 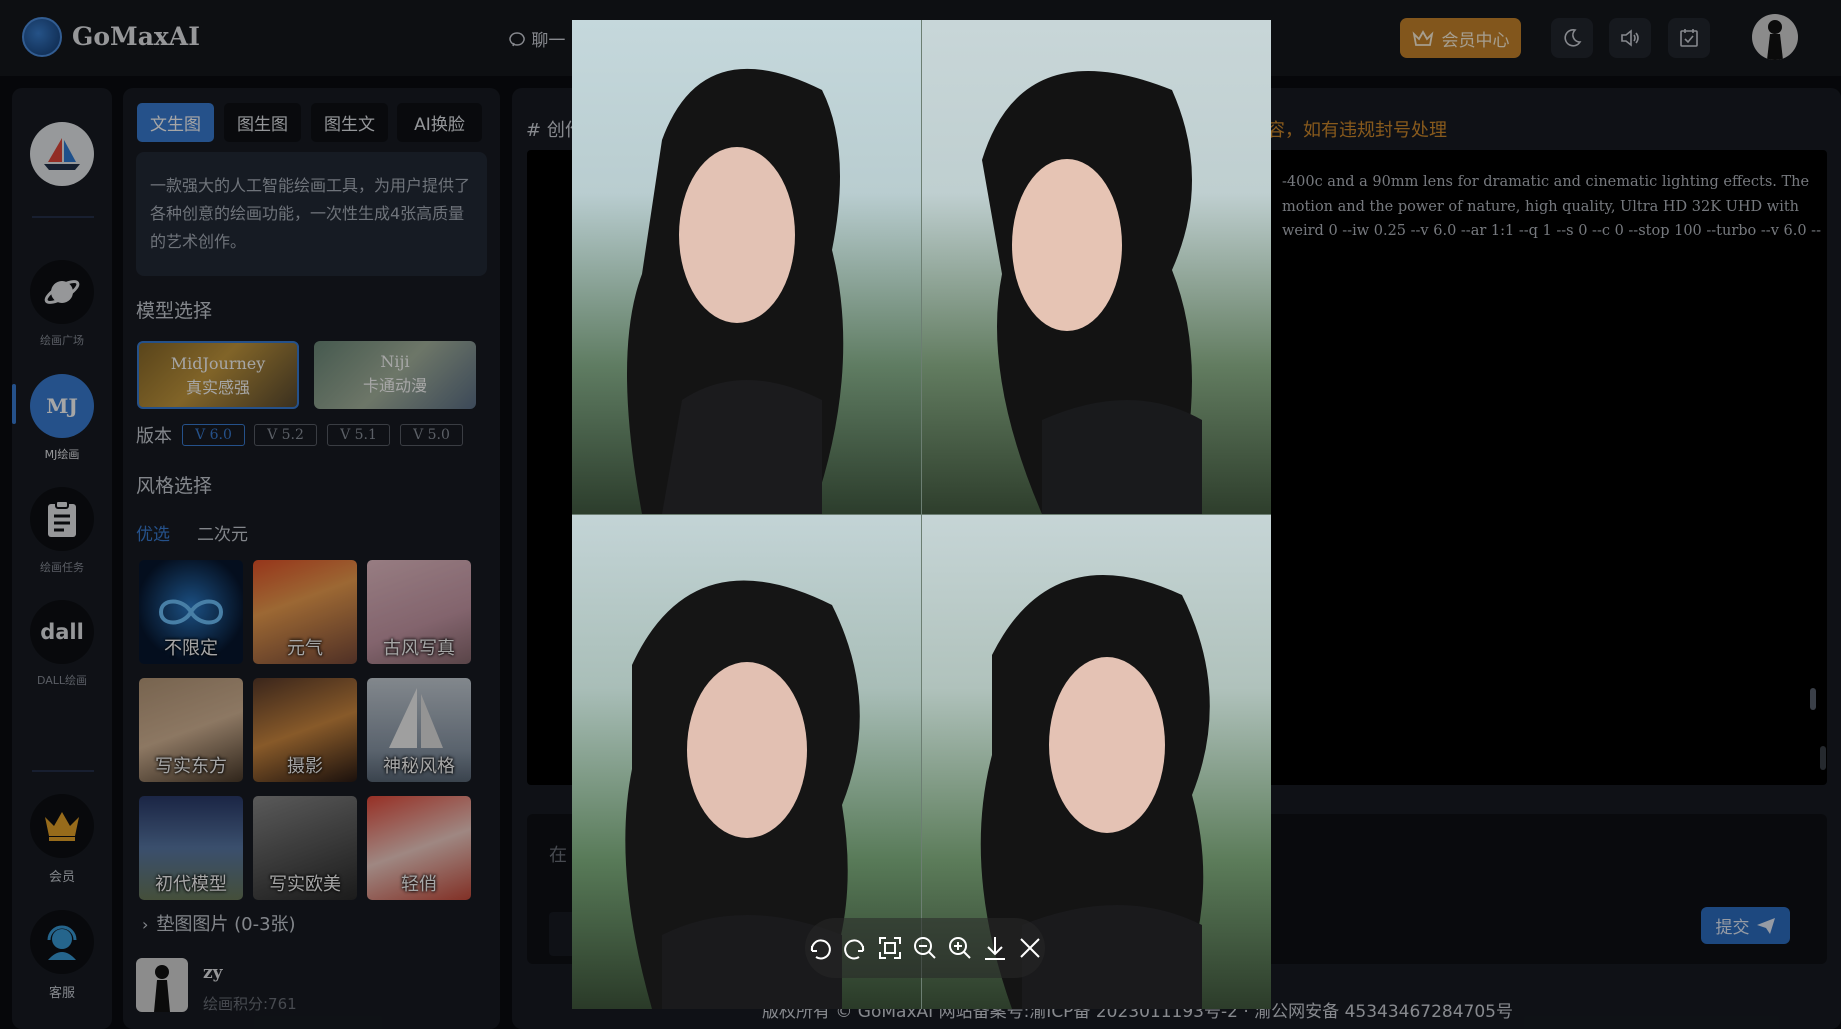 I want to click on rotate-right-button, so click(x=855, y=948).